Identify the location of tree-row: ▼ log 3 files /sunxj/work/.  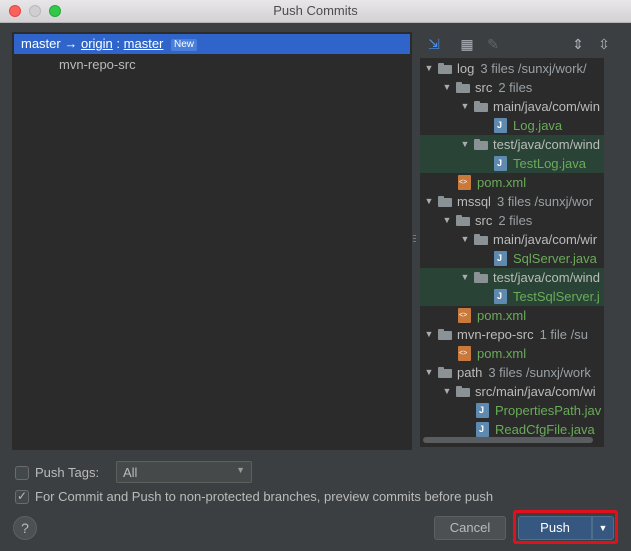
(512, 68).